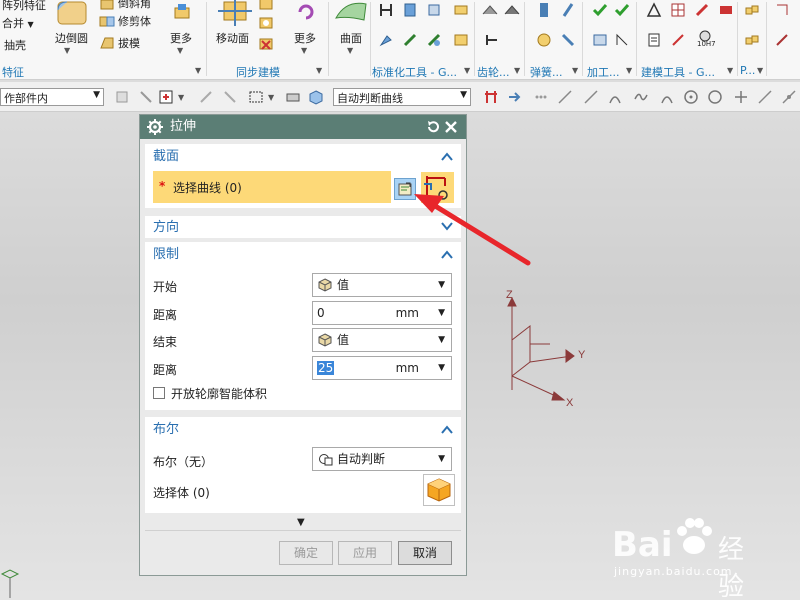  Describe the element at coordinates (654, 40) in the screenshot. I see `doc-icon` at that location.